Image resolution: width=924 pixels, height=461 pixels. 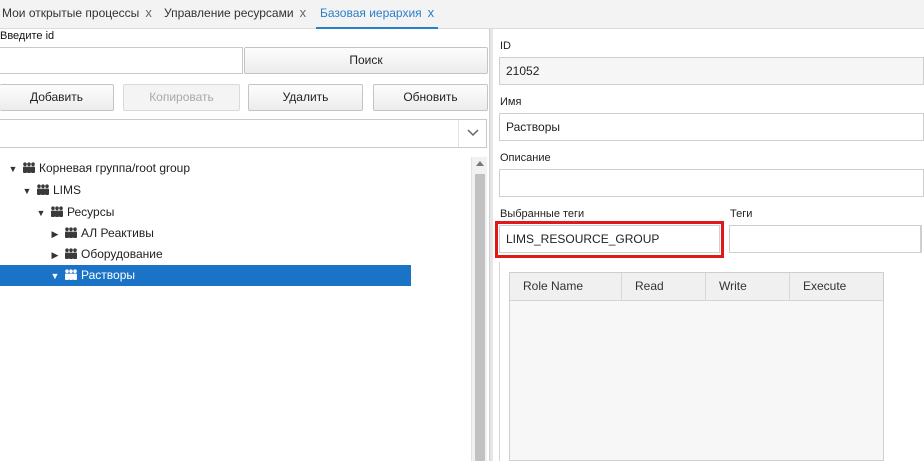 I want to click on tab-resource-management: Управление ресурсами x, so click(x=235, y=14).